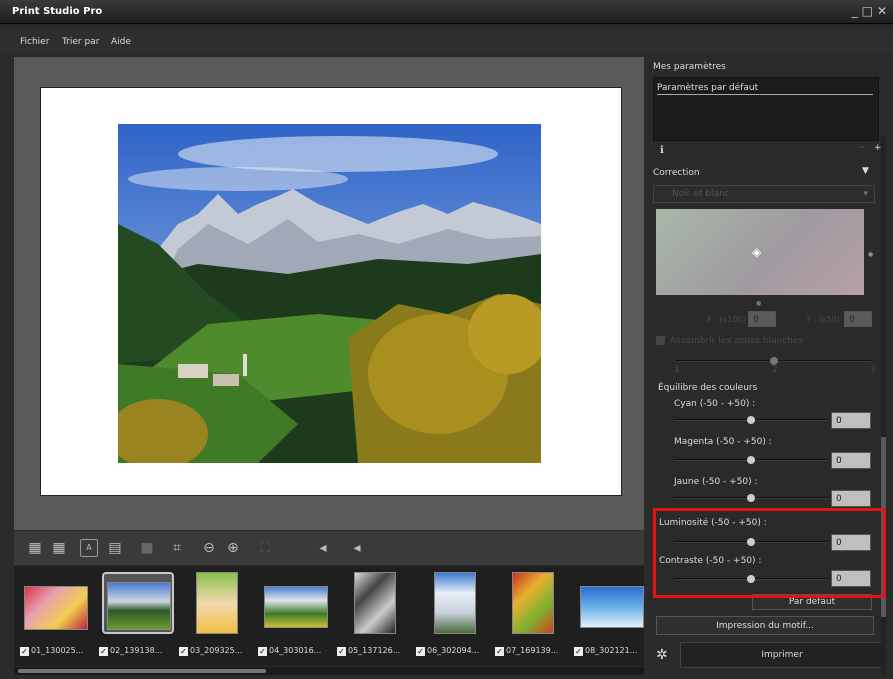  What do you see at coordinates (323, 548) in the screenshot?
I see `prev-arrow-icon: ◂` at bounding box center [323, 548].